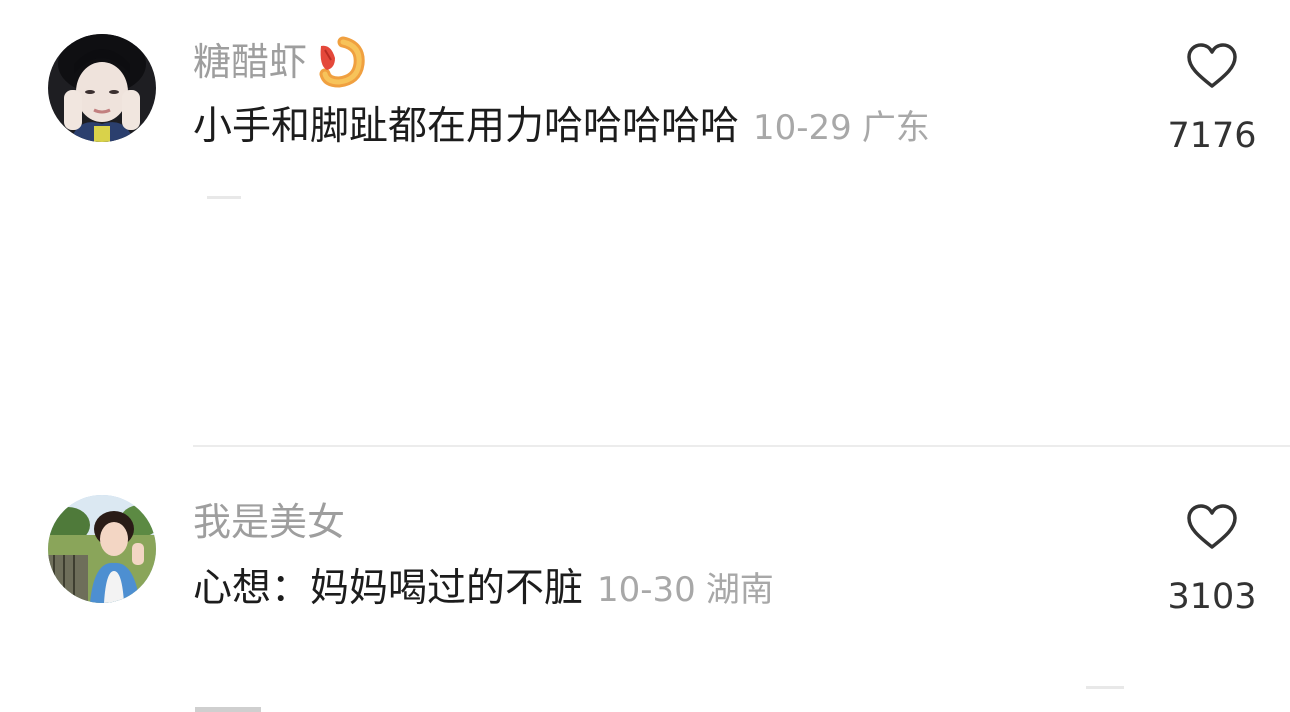 The image size is (1290, 712). I want to click on username: 糖醋虾, so click(279, 62).